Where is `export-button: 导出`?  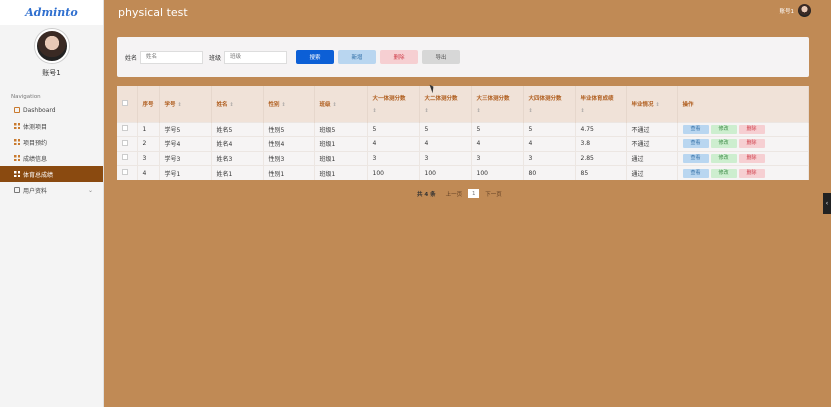 export-button: 导出 is located at coordinates (441, 57).